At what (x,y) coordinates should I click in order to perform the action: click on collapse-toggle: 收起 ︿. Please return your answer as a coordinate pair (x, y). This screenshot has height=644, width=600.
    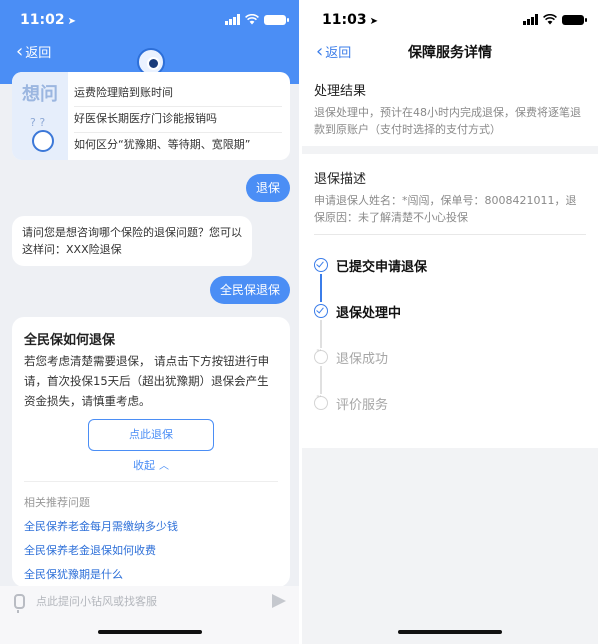
    Looking at the image, I should click on (151, 465).